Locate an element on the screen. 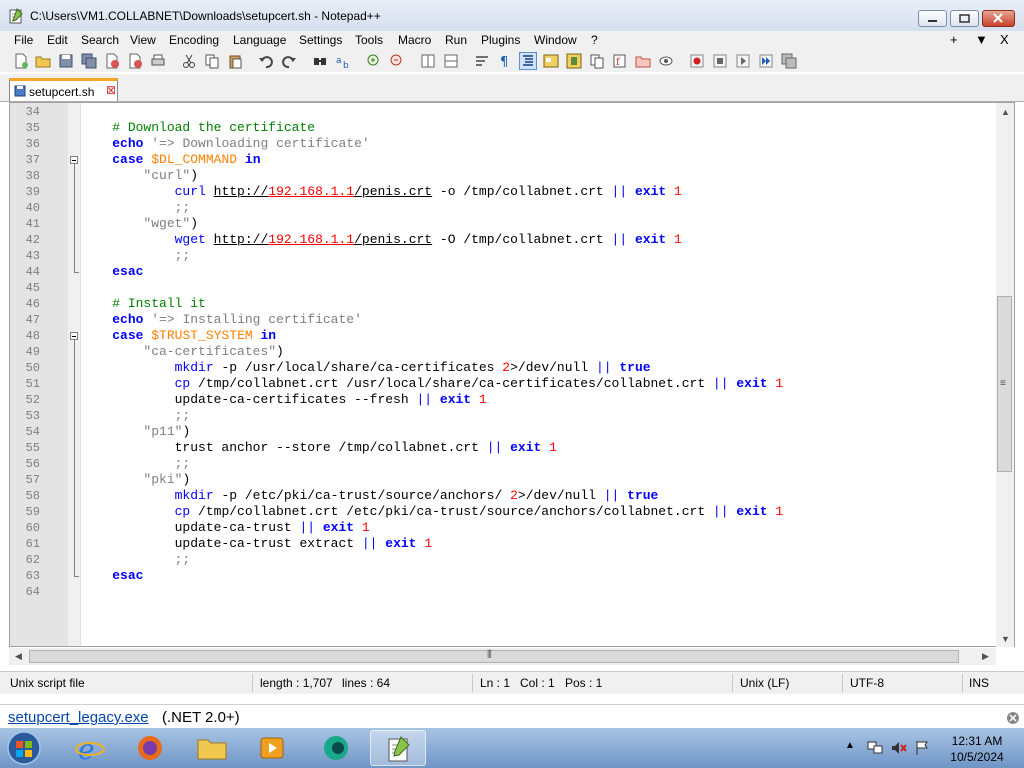 Image resolution: width=1024 pixels, height=768 pixels. record-macro-icon is located at coordinates (697, 61).